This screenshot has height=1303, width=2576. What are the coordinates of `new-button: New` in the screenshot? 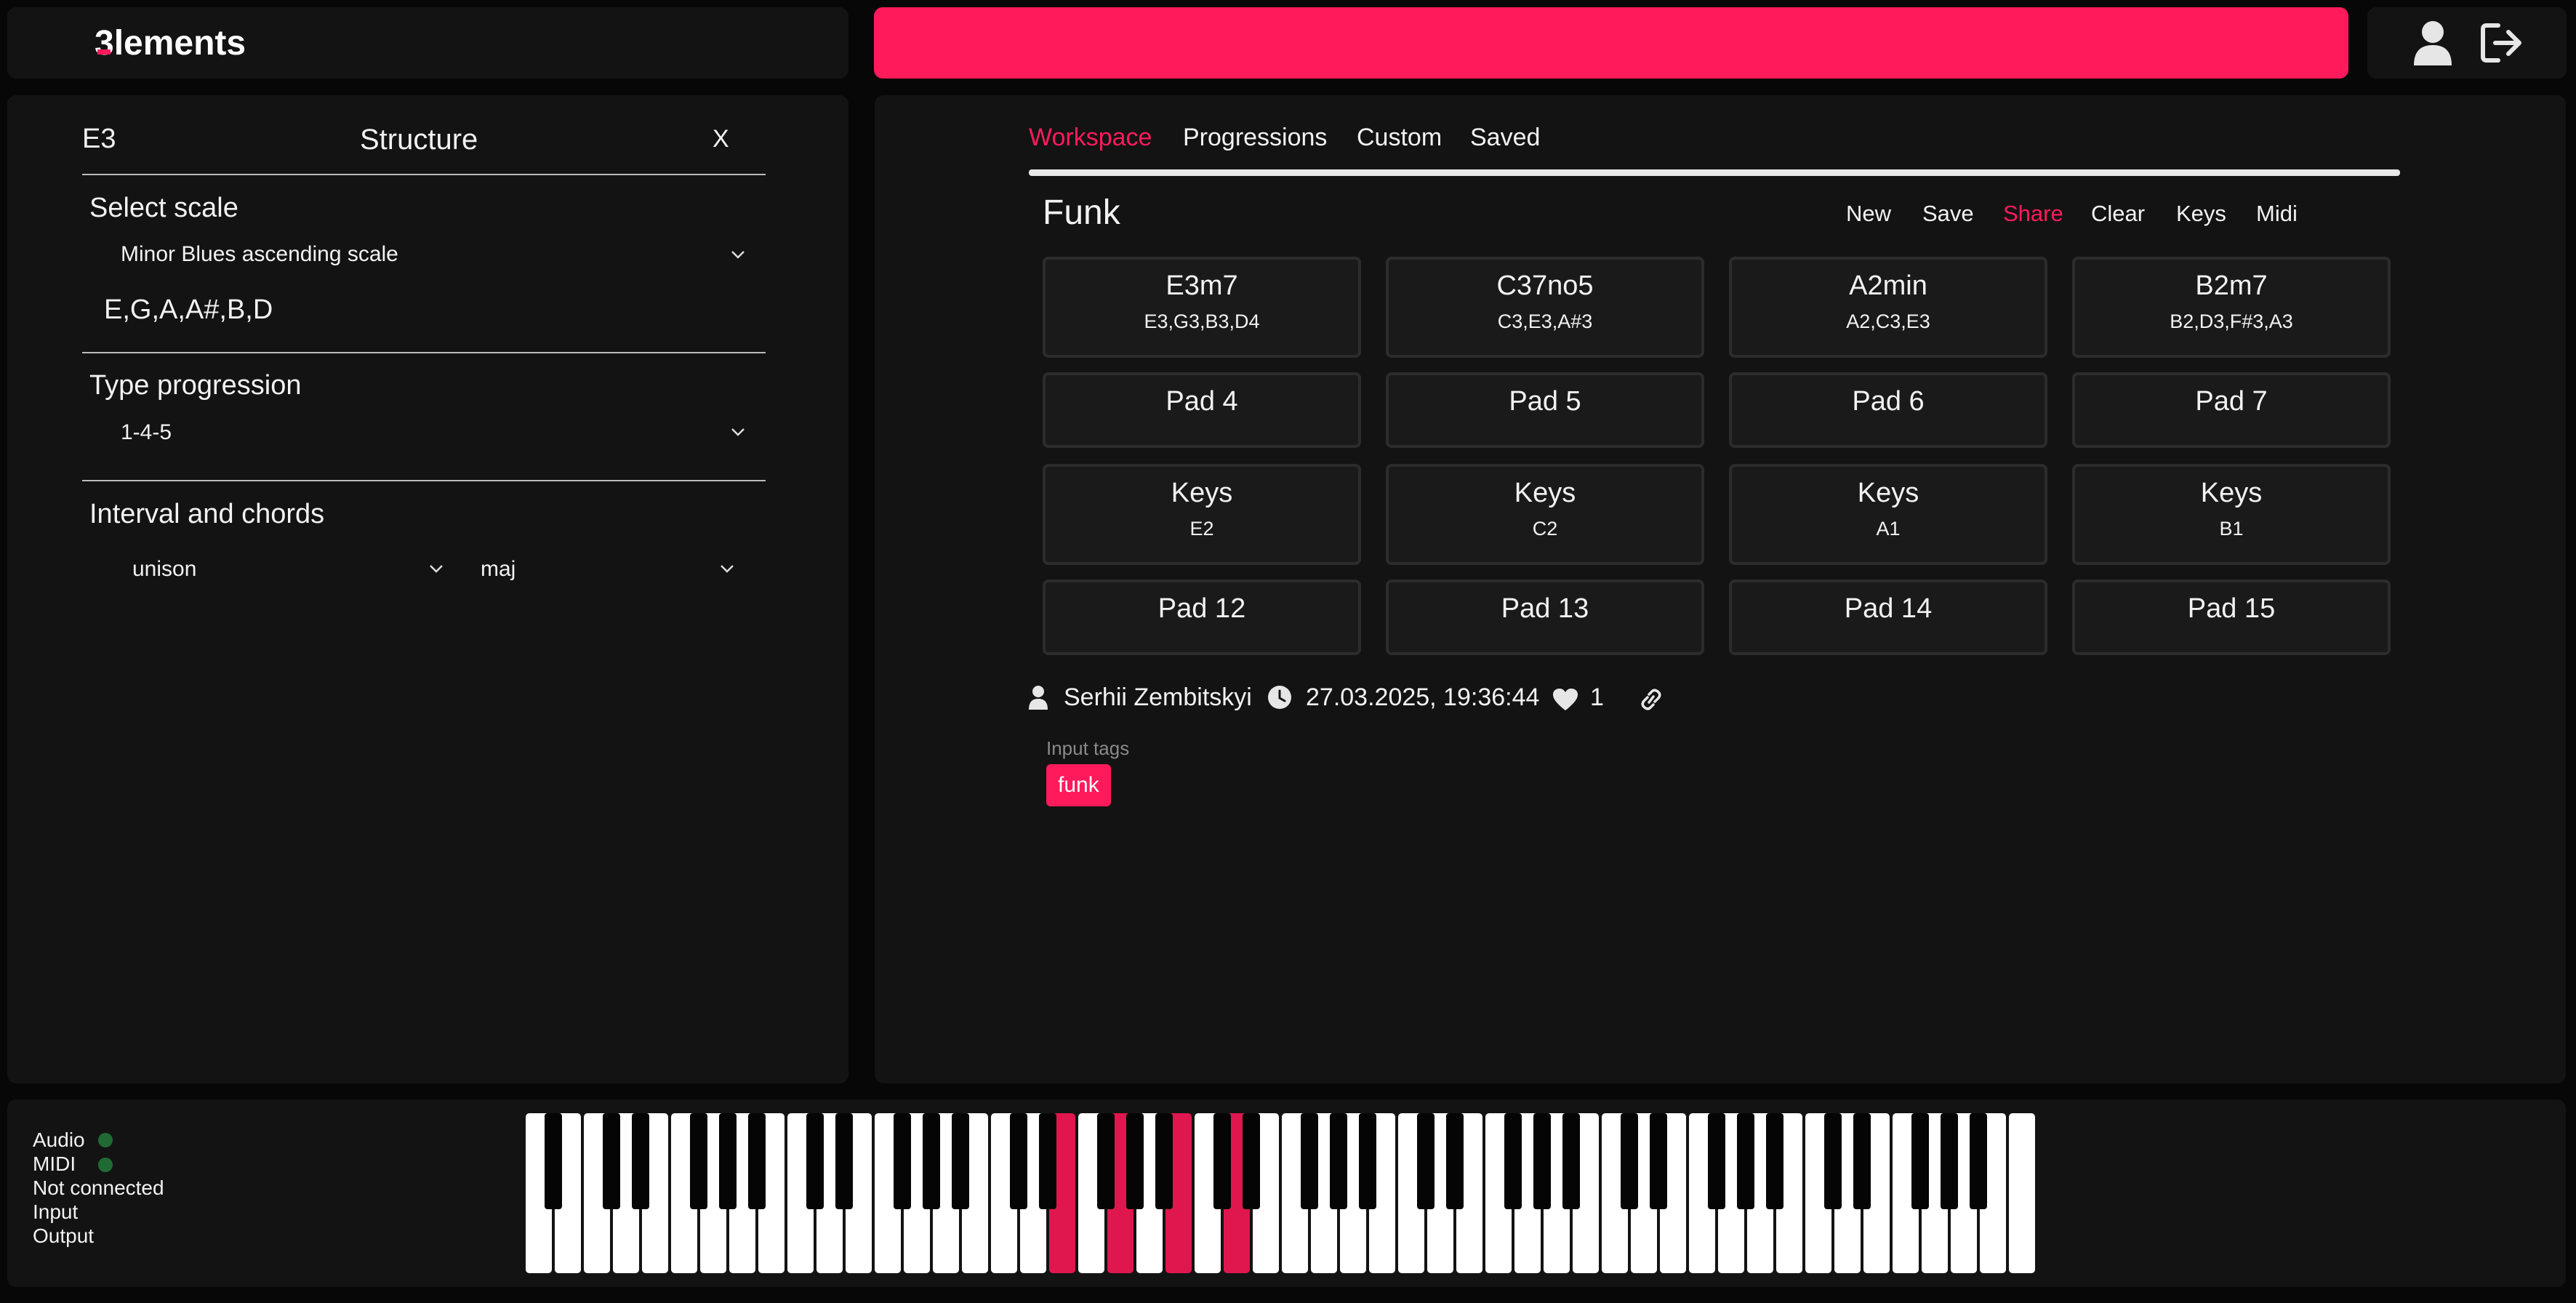 It's located at (1868, 214).